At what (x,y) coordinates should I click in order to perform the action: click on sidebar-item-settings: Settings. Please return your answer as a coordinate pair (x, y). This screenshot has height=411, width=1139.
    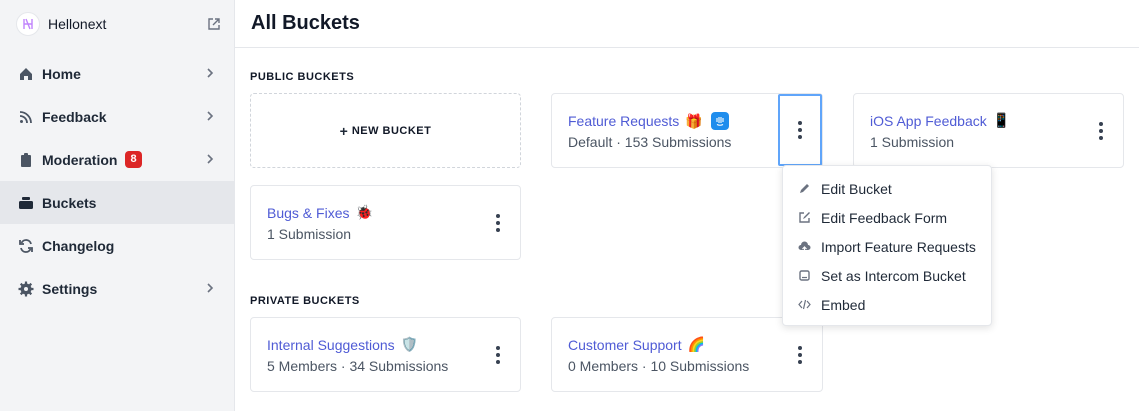
    Looking at the image, I should click on (117, 288).